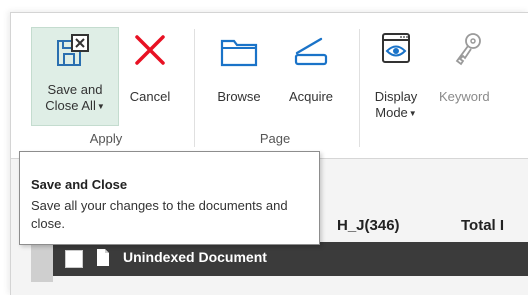 This screenshot has height=295, width=528. Describe the element at coordinates (42, 262) in the screenshot. I see `row-gutter` at that location.